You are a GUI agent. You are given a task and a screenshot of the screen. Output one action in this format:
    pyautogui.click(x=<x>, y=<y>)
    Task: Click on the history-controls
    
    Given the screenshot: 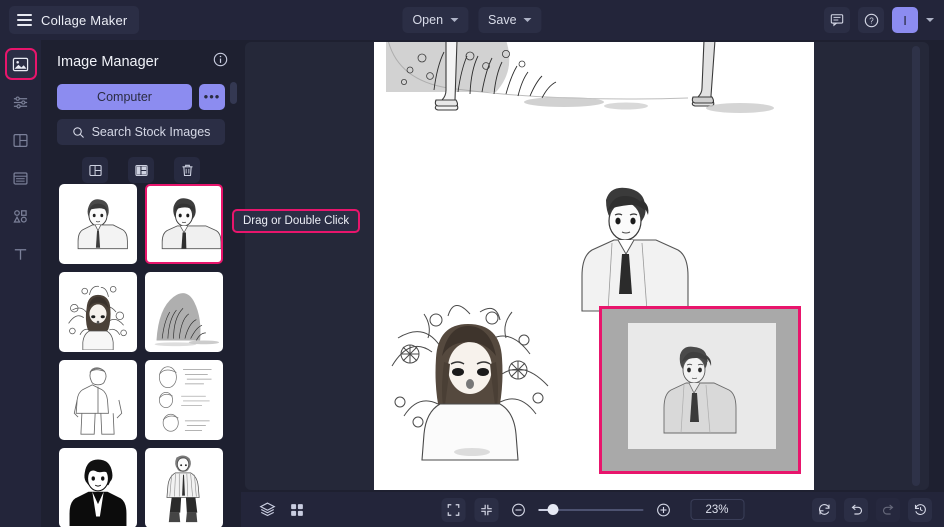 What is the action you would take?
    pyautogui.click(x=872, y=509)
    